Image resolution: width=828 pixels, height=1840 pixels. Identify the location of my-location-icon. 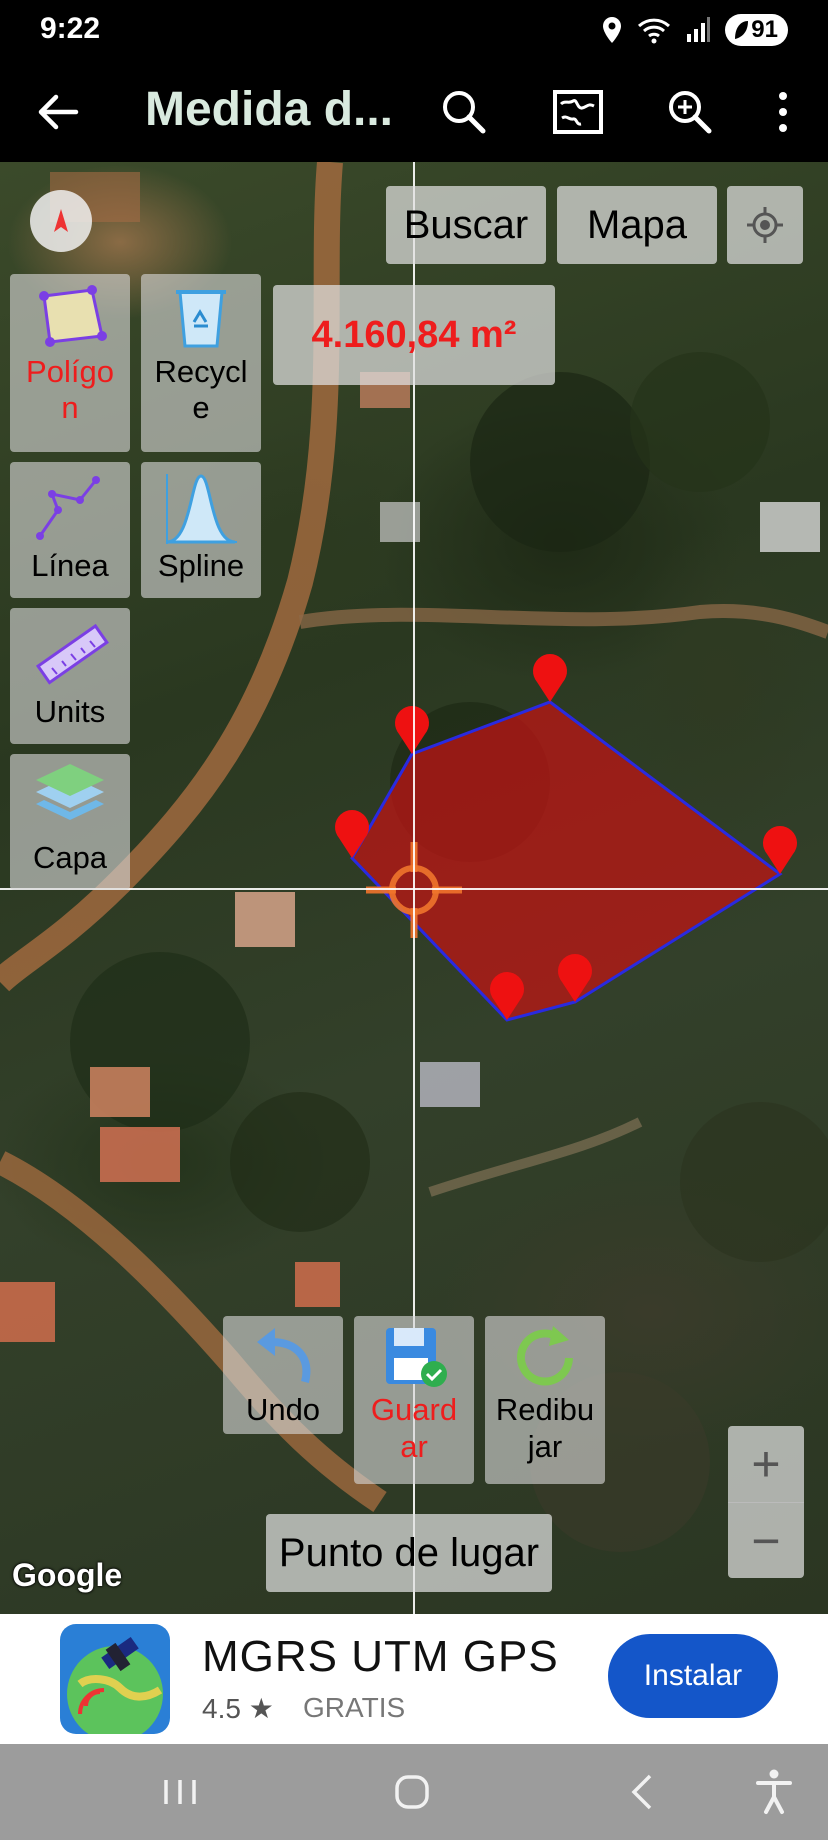
(765, 225).